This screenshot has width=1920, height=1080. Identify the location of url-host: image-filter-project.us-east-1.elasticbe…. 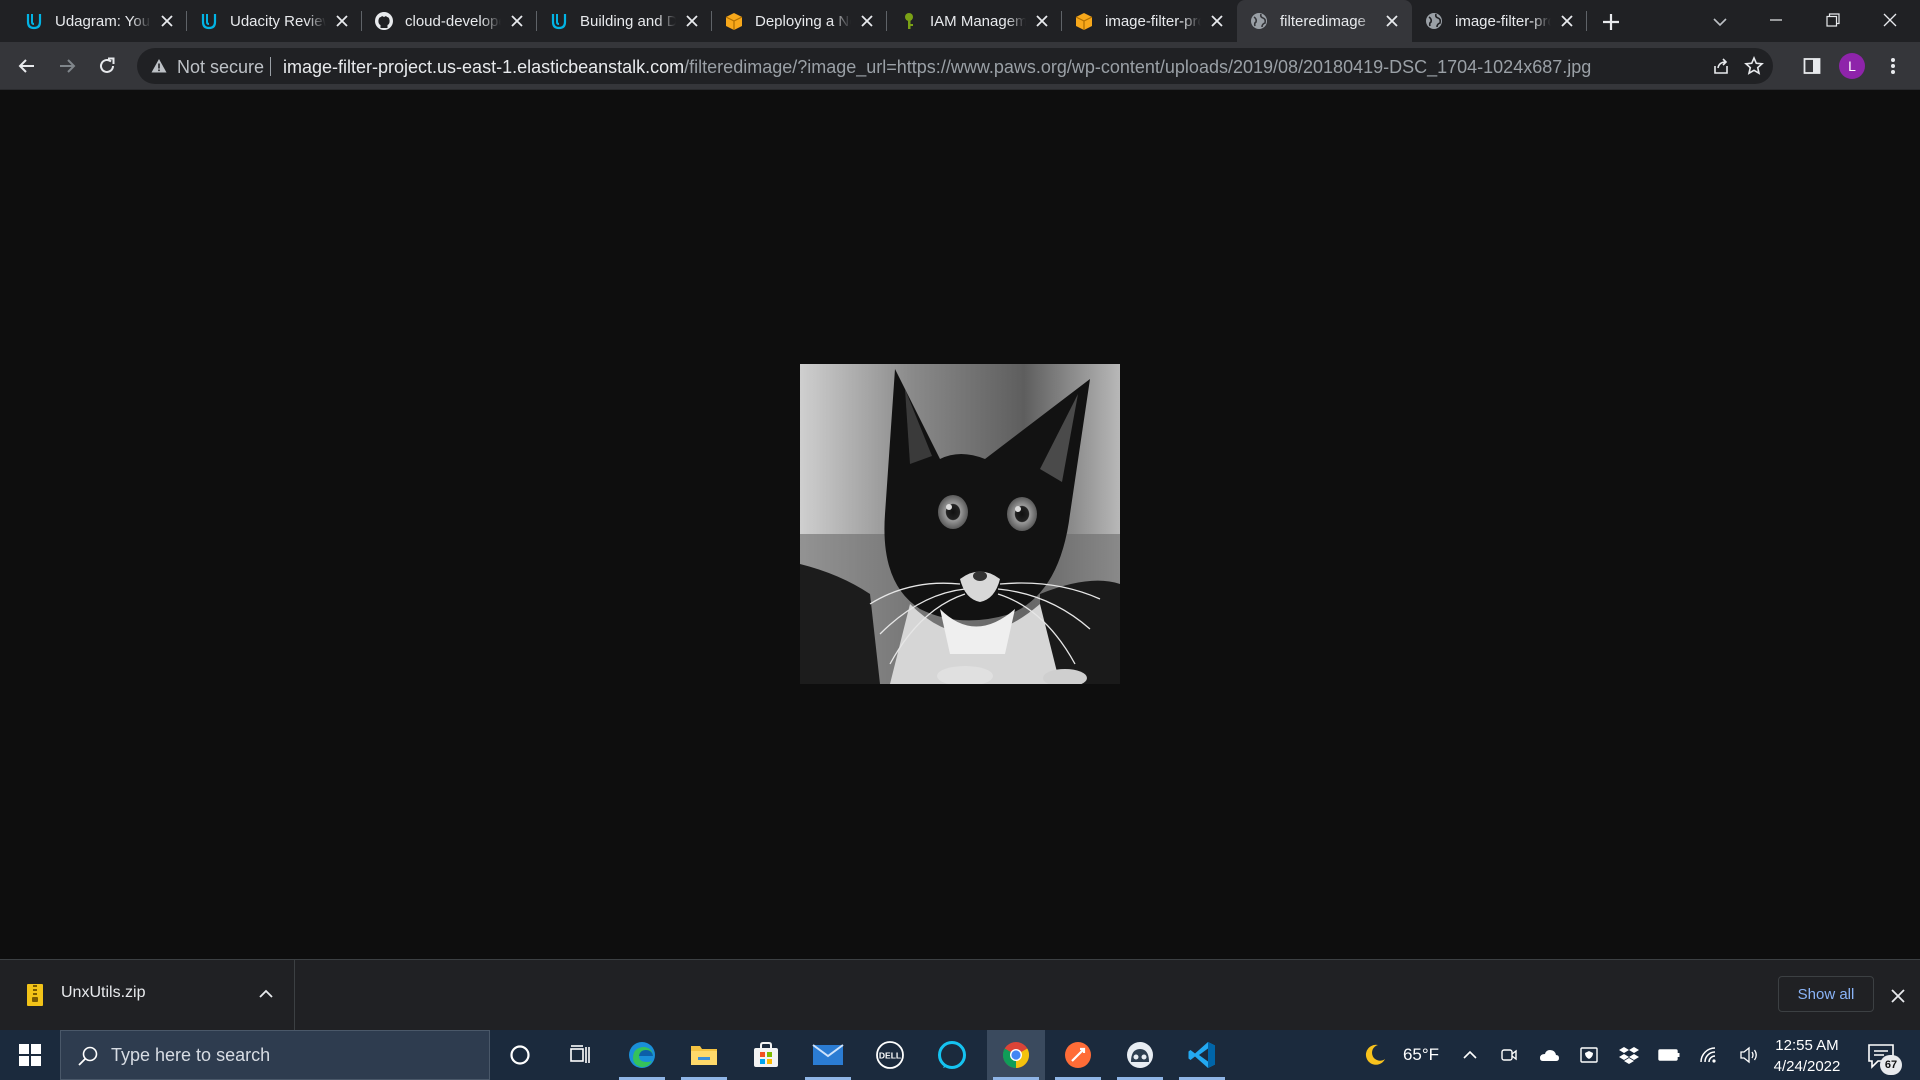
(484, 67).